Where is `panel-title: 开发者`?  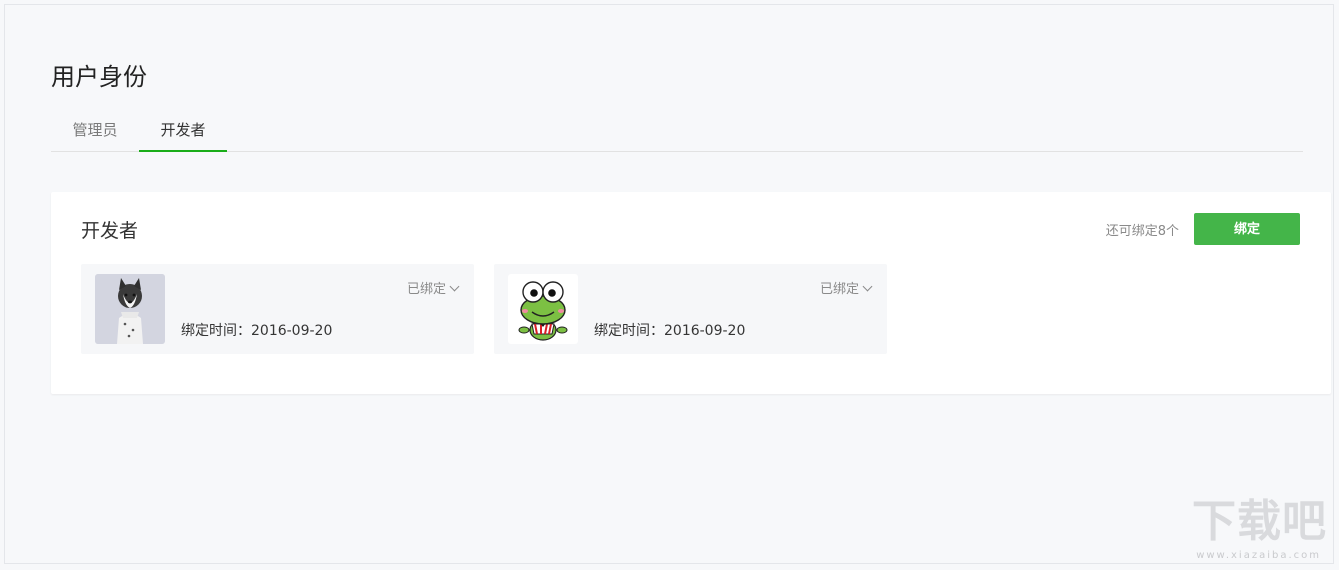 panel-title: 开发者 is located at coordinates (110, 231).